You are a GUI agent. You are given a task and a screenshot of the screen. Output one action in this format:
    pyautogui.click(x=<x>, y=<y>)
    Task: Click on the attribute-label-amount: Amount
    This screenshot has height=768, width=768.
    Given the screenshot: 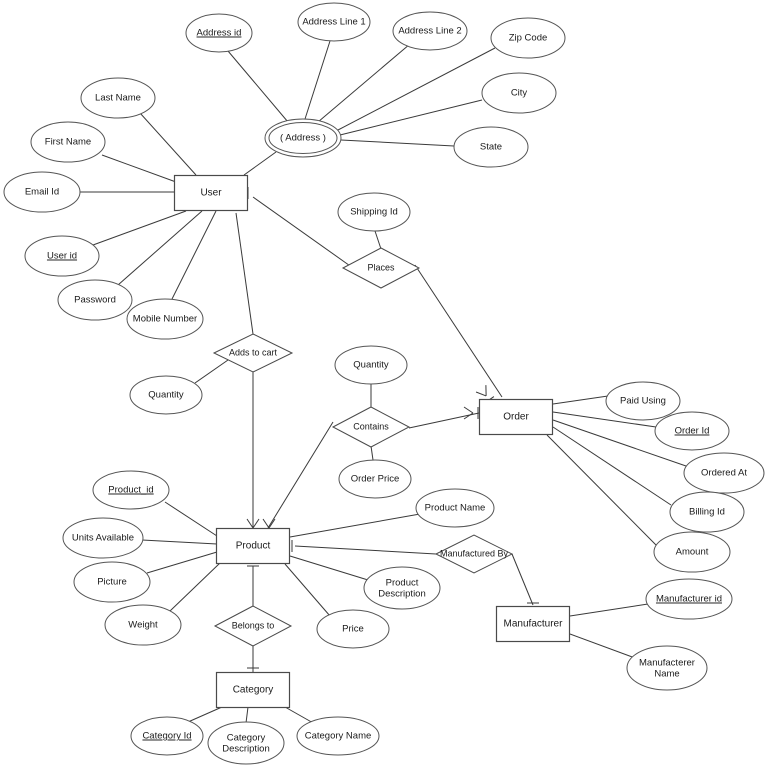 What is the action you would take?
    pyautogui.click(x=692, y=552)
    